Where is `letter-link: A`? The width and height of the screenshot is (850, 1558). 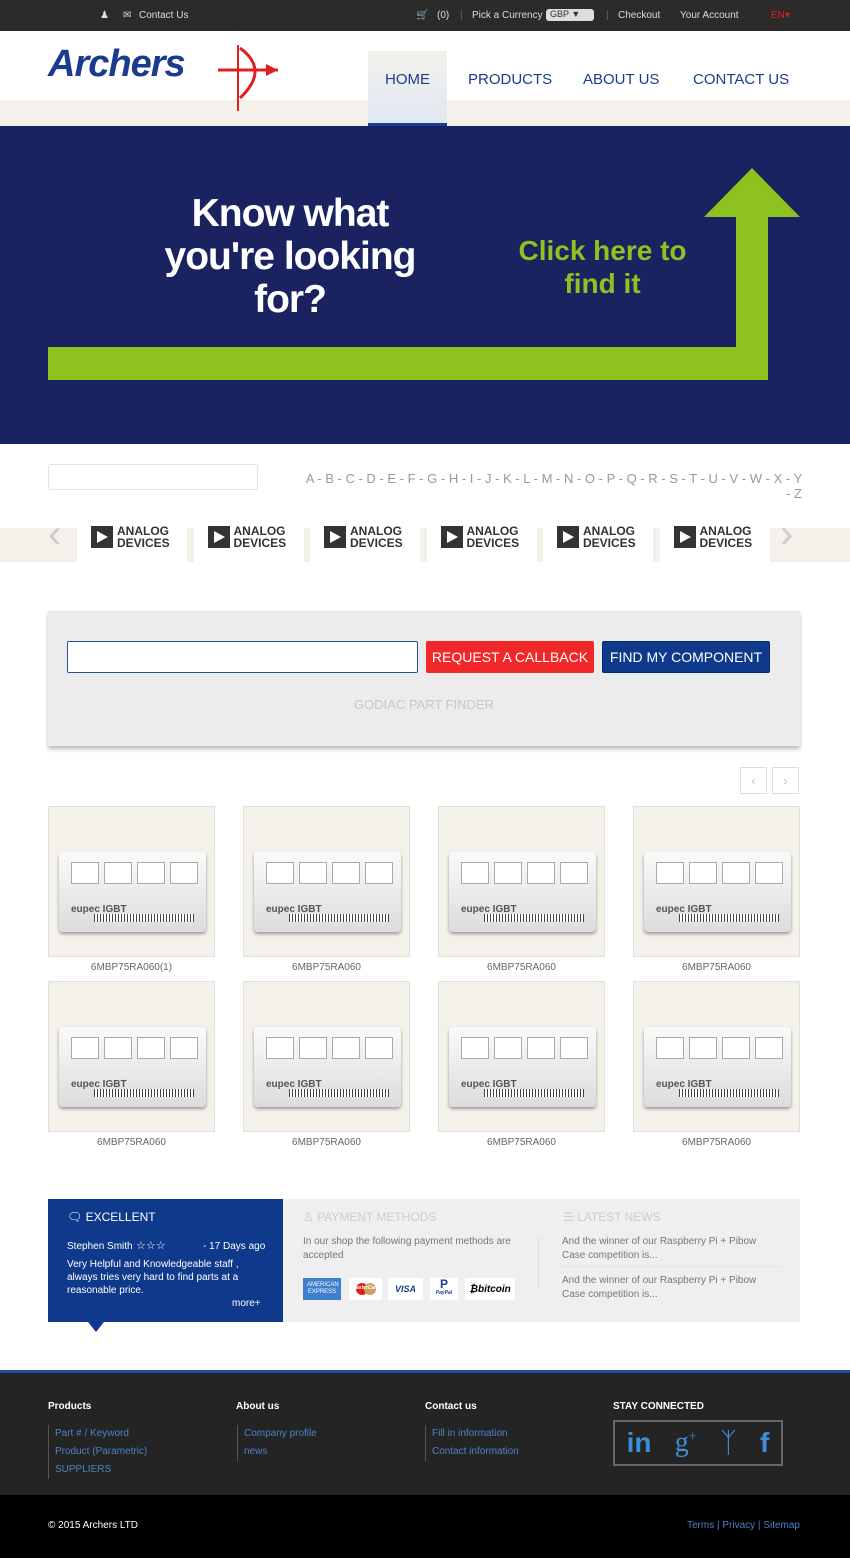
letter-link: A is located at coordinates (310, 478).